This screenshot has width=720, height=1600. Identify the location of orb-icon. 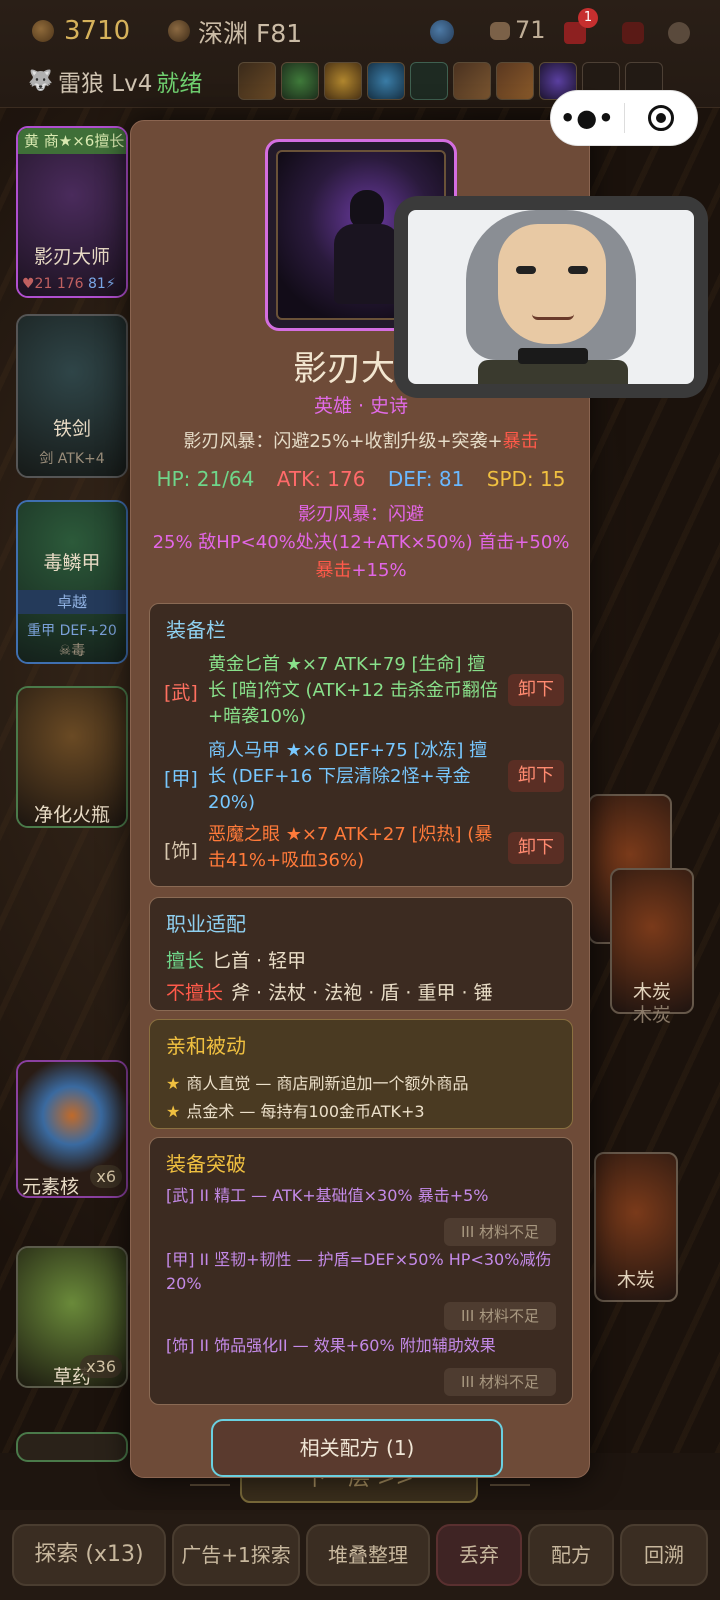
(442, 32).